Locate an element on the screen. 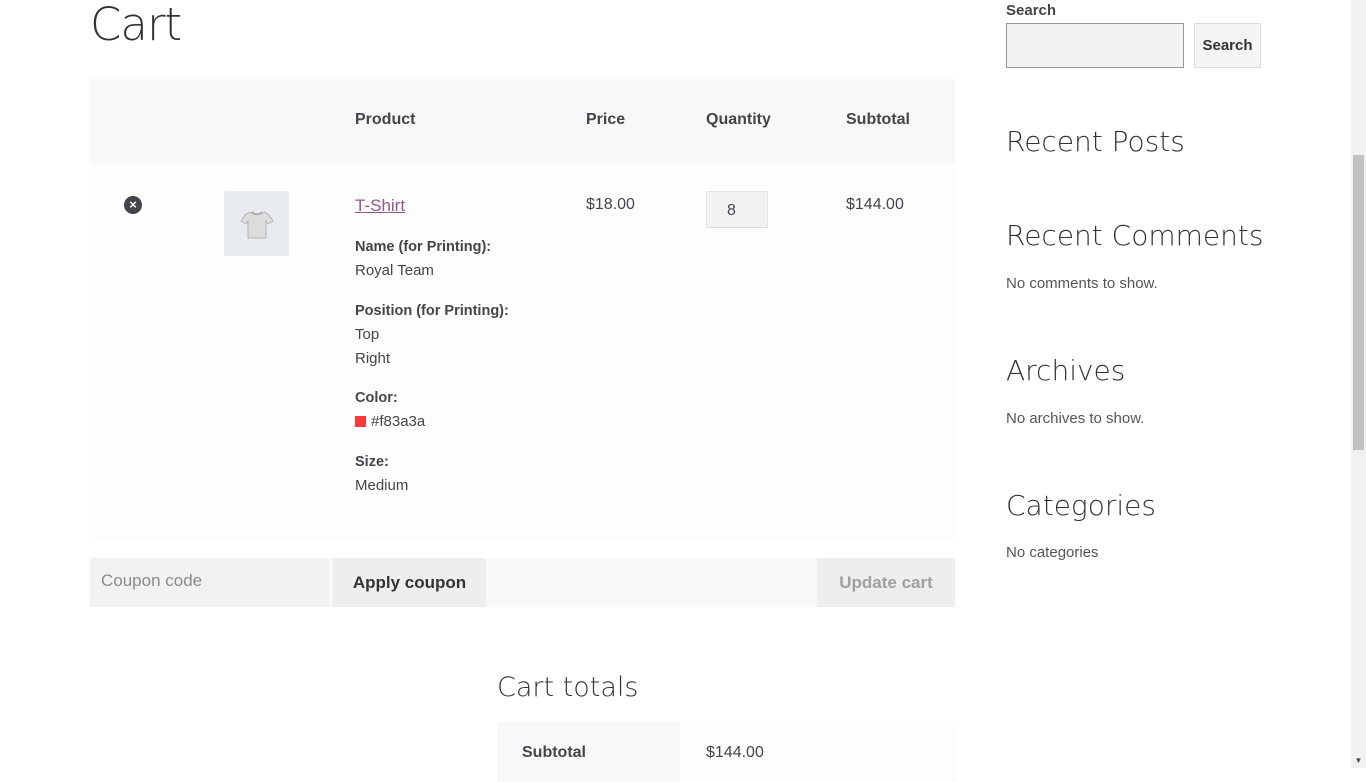  product-name-link: T-Shirt is located at coordinates (380, 206).